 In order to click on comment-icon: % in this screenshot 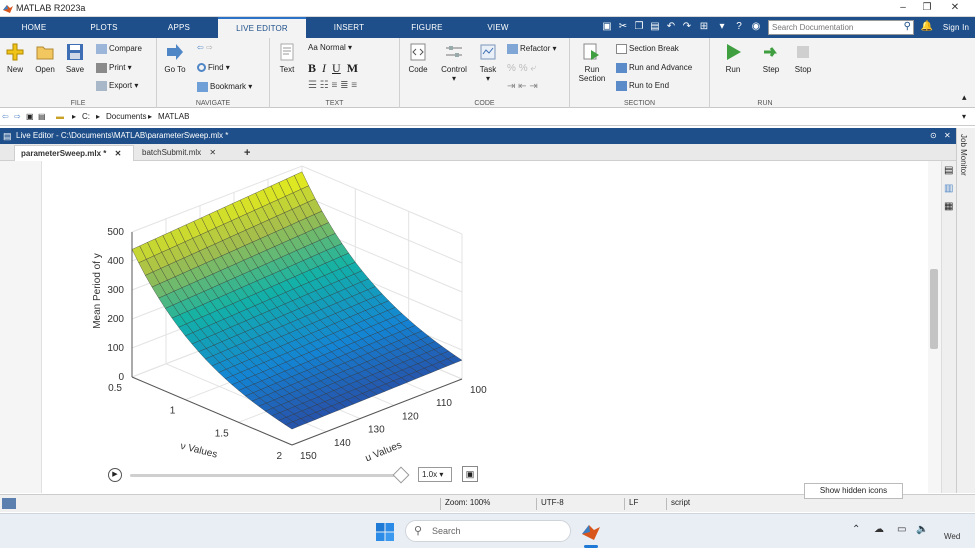, I will do `click(511, 68)`.